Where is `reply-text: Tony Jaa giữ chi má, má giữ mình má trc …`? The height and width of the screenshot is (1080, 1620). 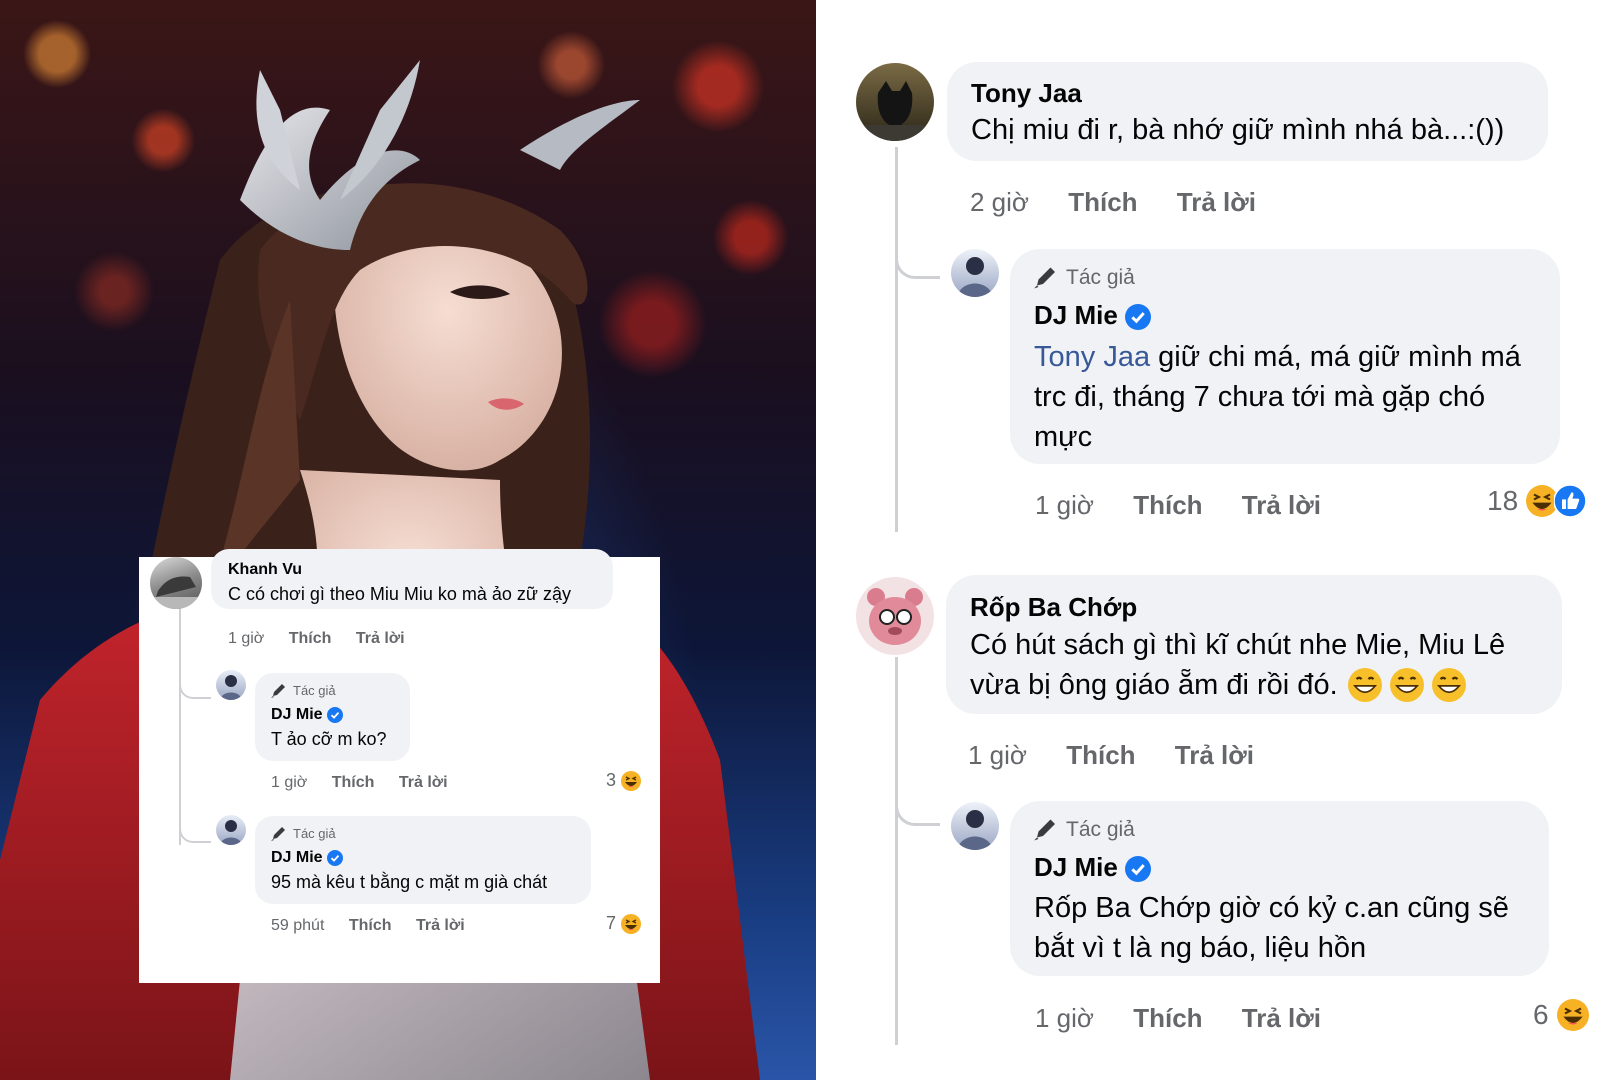
reply-text: Tony Jaa giữ chi má, má giữ mình má trc … is located at coordinates (1277, 397).